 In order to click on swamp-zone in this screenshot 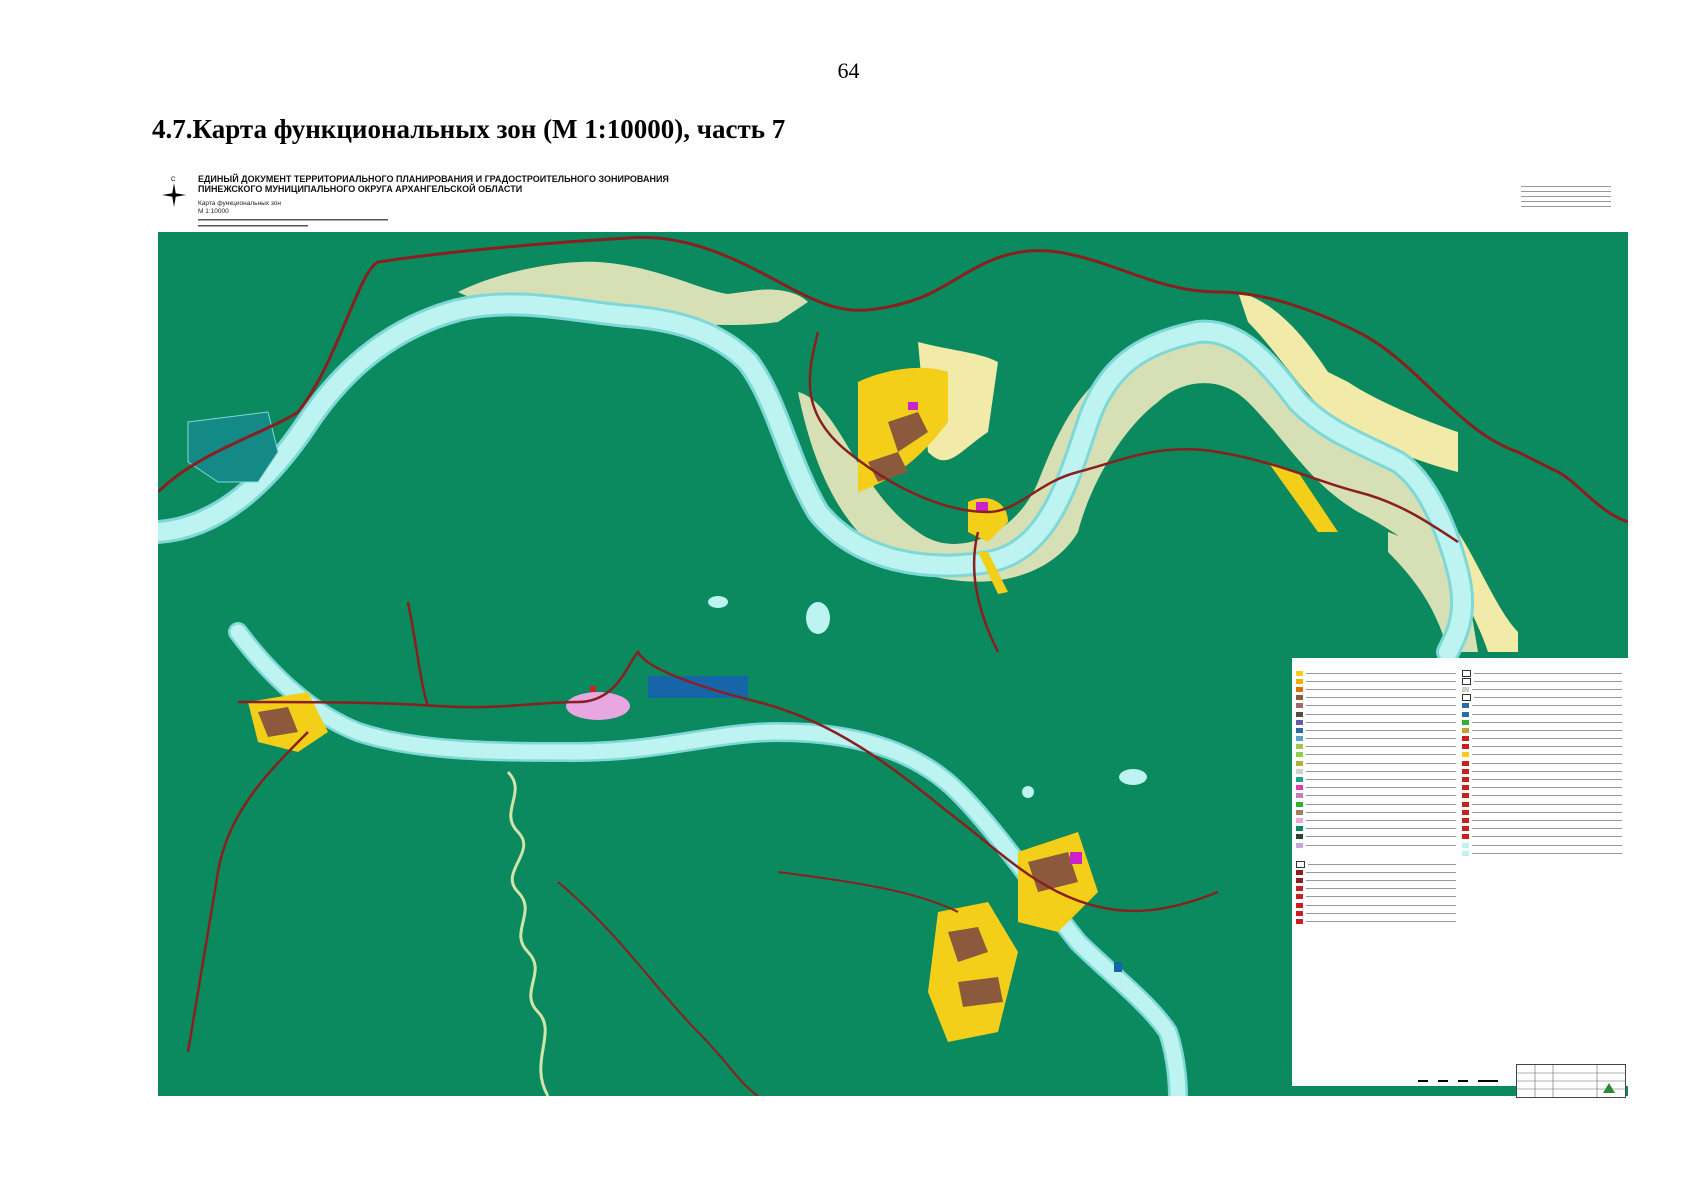, I will do `click(233, 447)`.